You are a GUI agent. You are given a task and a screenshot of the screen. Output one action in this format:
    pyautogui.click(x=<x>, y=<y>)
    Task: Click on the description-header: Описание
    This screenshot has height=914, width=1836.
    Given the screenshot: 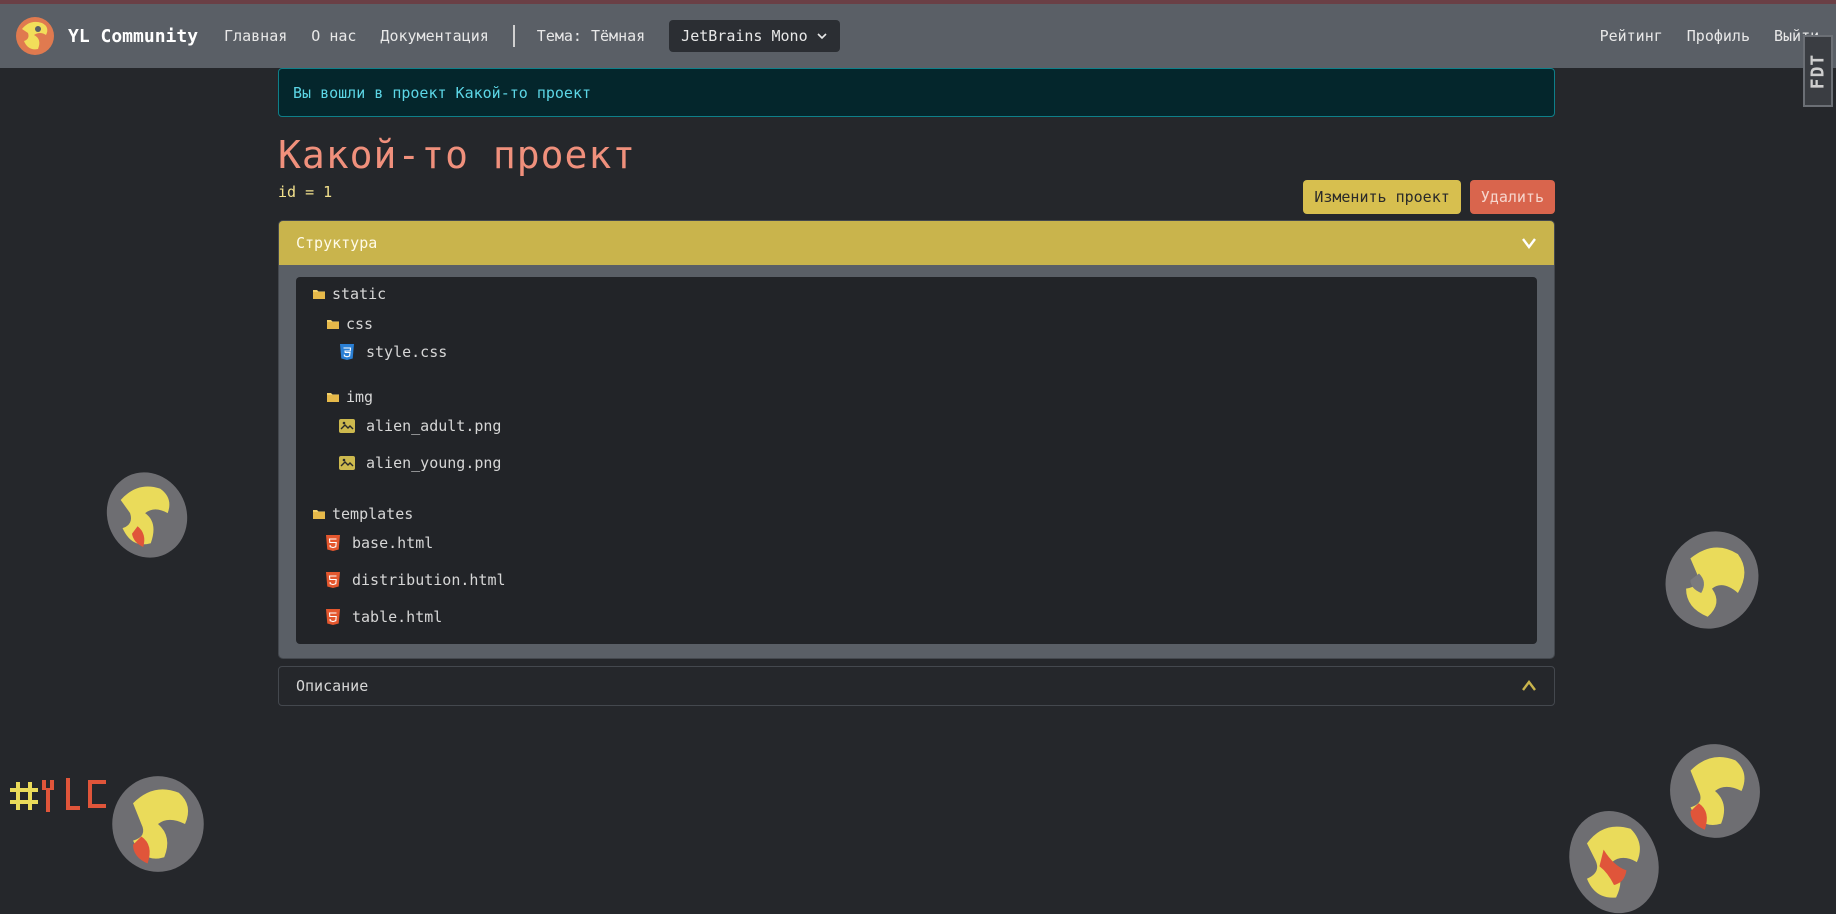 What is the action you would take?
    pyautogui.click(x=916, y=686)
    